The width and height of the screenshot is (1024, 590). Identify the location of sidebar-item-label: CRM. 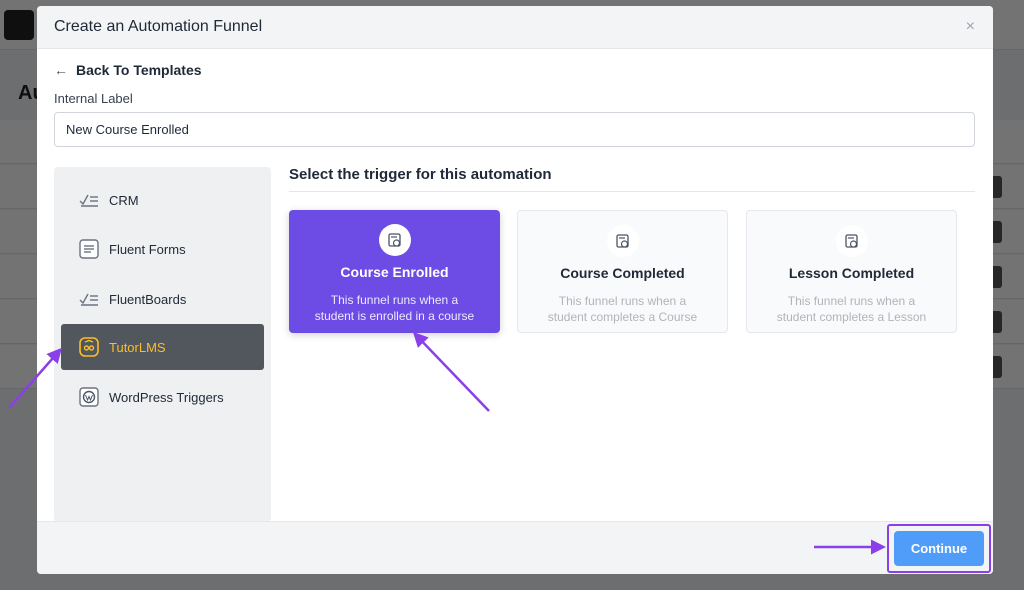
(124, 200).